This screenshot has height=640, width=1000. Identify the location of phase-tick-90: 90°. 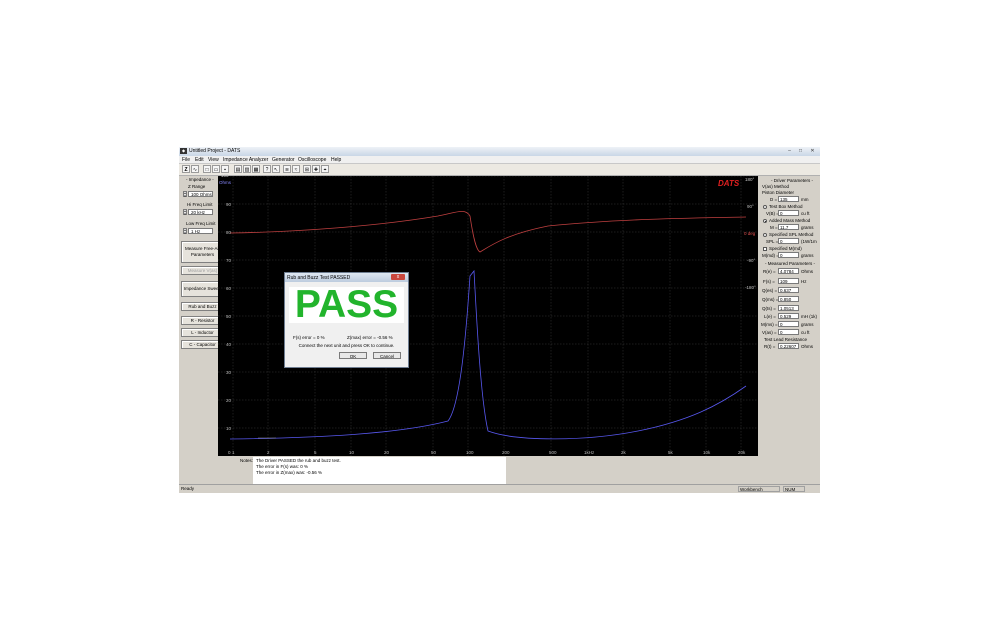
(750, 206).